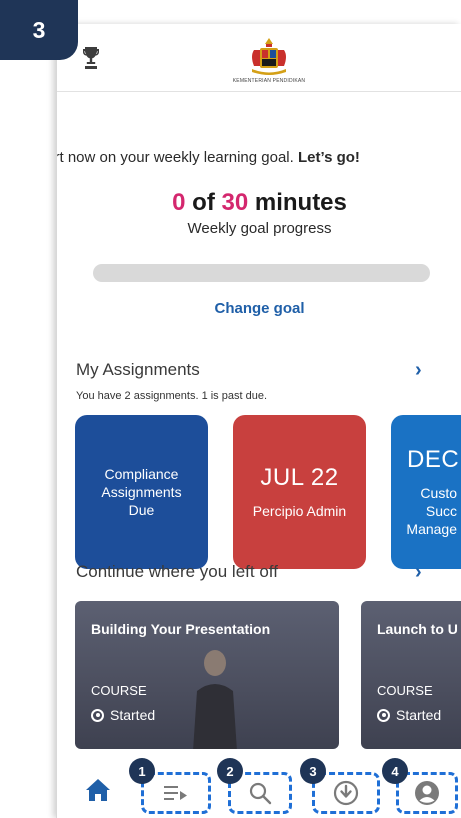 This screenshot has width=461, height=818. Describe the element at coordinates (260, 793) in the screenshot. I see `search-icon` at that location.